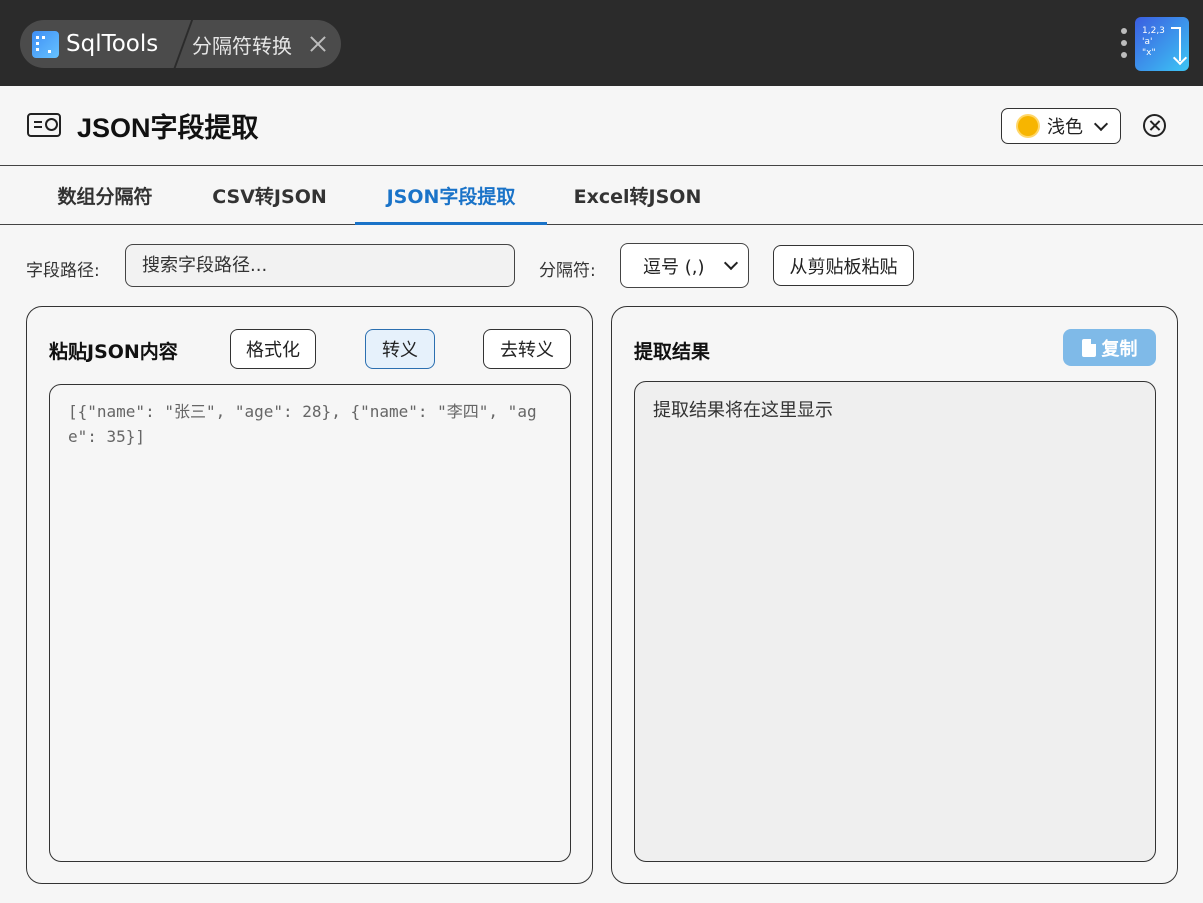 This screenshot has height=903, width=1203. I want to click on copy-button: 复制, so click(1109, 347).